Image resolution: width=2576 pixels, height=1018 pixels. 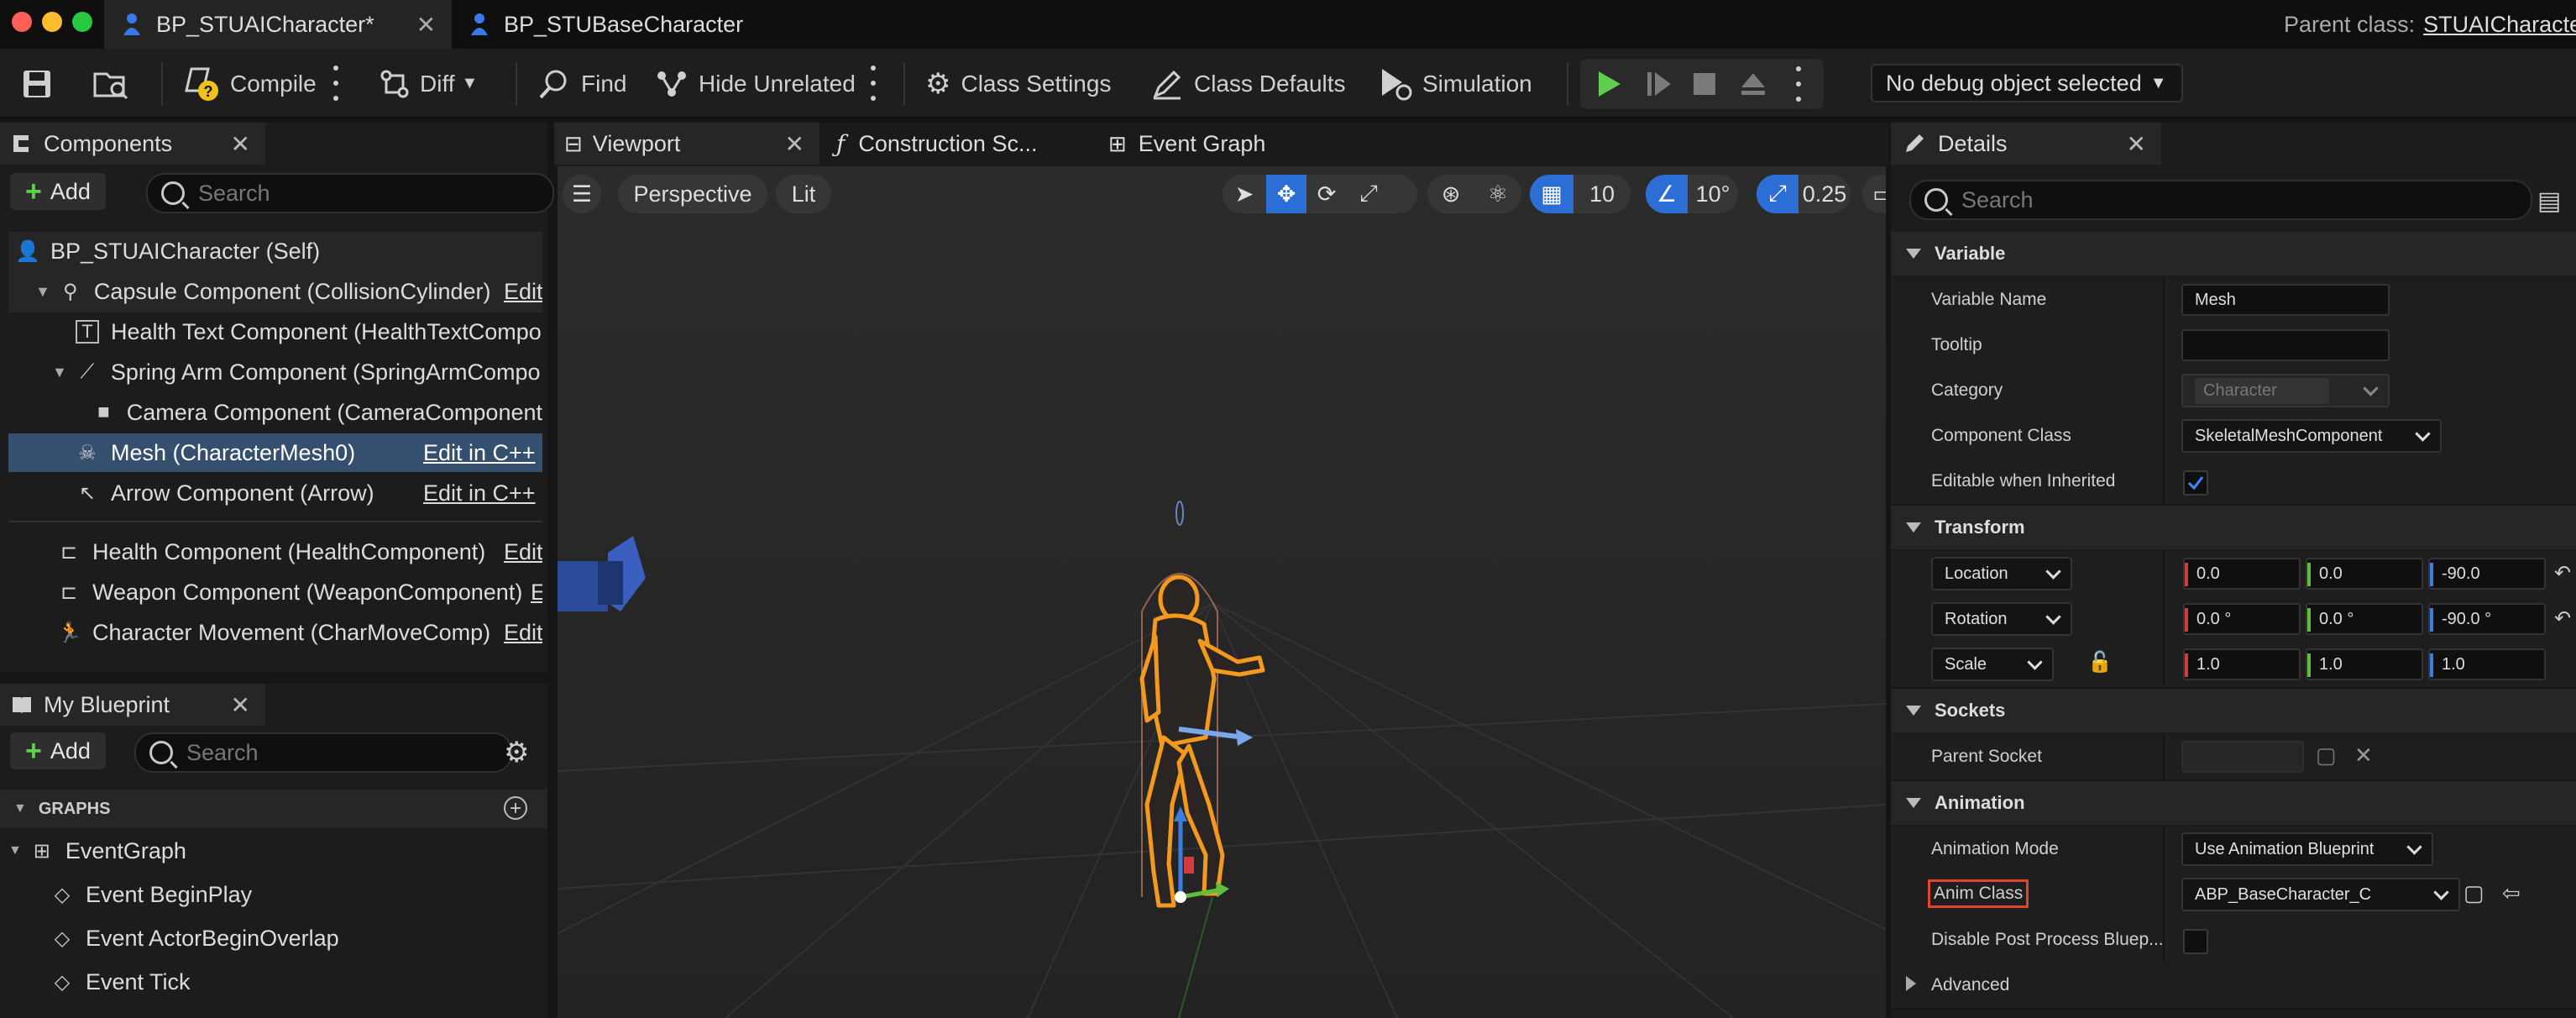 What do you see at coordinates (2233, 986) in the screenshot?
I see `row-advanced: Advanced` at bounding box center [2233, 986].